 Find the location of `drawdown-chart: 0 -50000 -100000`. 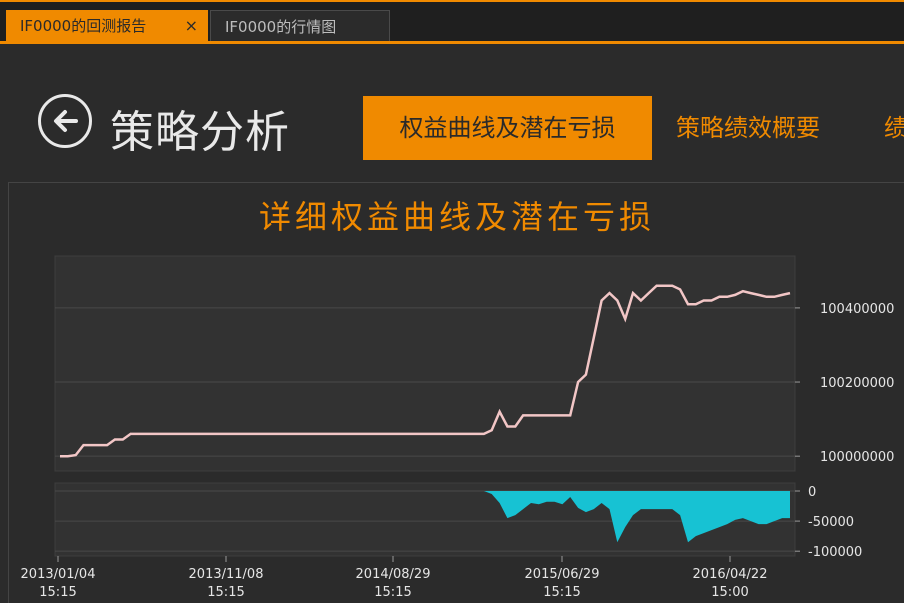

drawdown-chart: 0 -50000 -100000 is located at coordinates (458, 521).